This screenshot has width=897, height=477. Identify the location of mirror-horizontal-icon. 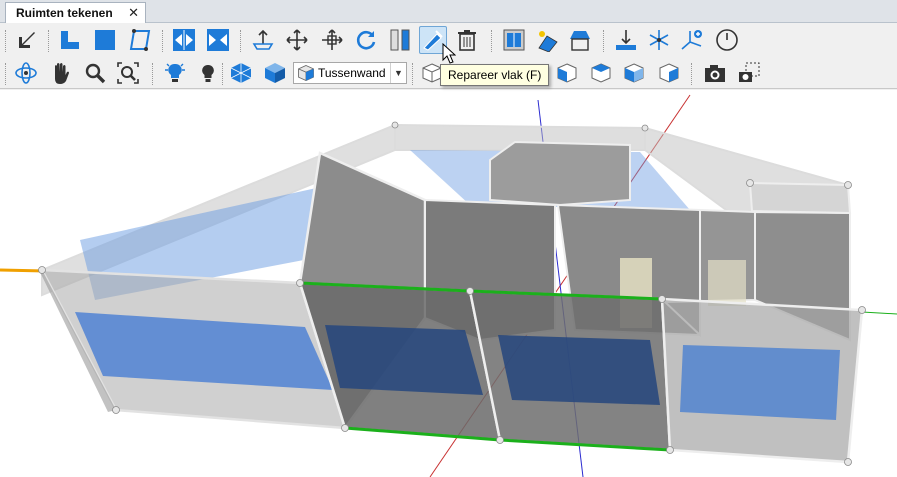
(184, 40).